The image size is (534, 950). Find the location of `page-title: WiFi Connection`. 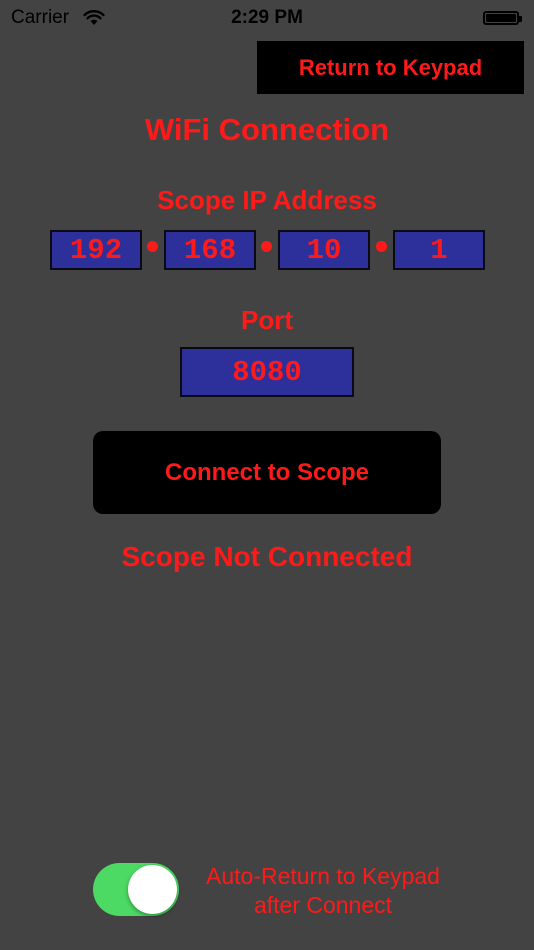

page-title: WiFi Connection is located at coordinates (267, 129).